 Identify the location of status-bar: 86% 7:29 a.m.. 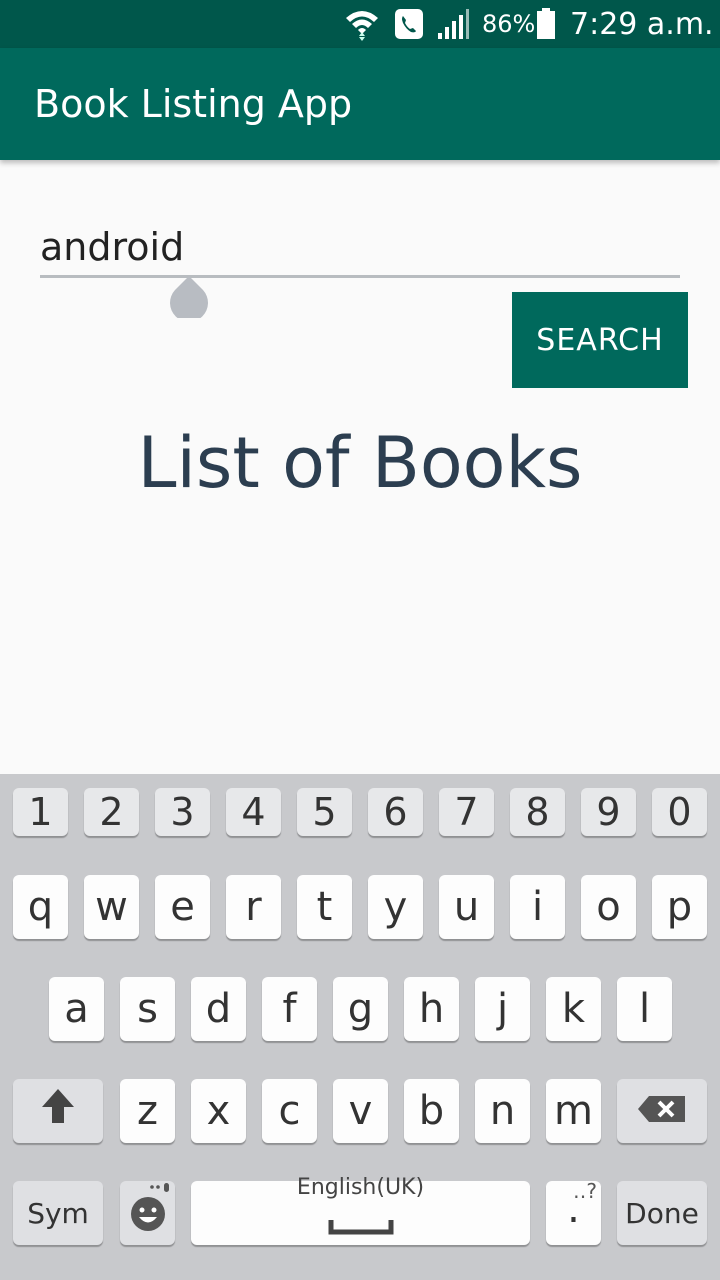
(360, 24).